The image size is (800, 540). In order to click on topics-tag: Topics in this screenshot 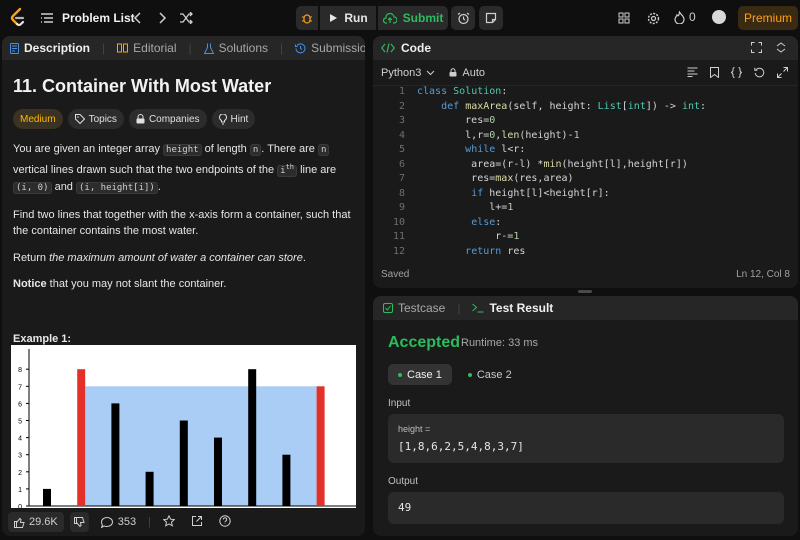, I will do `click(95, 119)`.